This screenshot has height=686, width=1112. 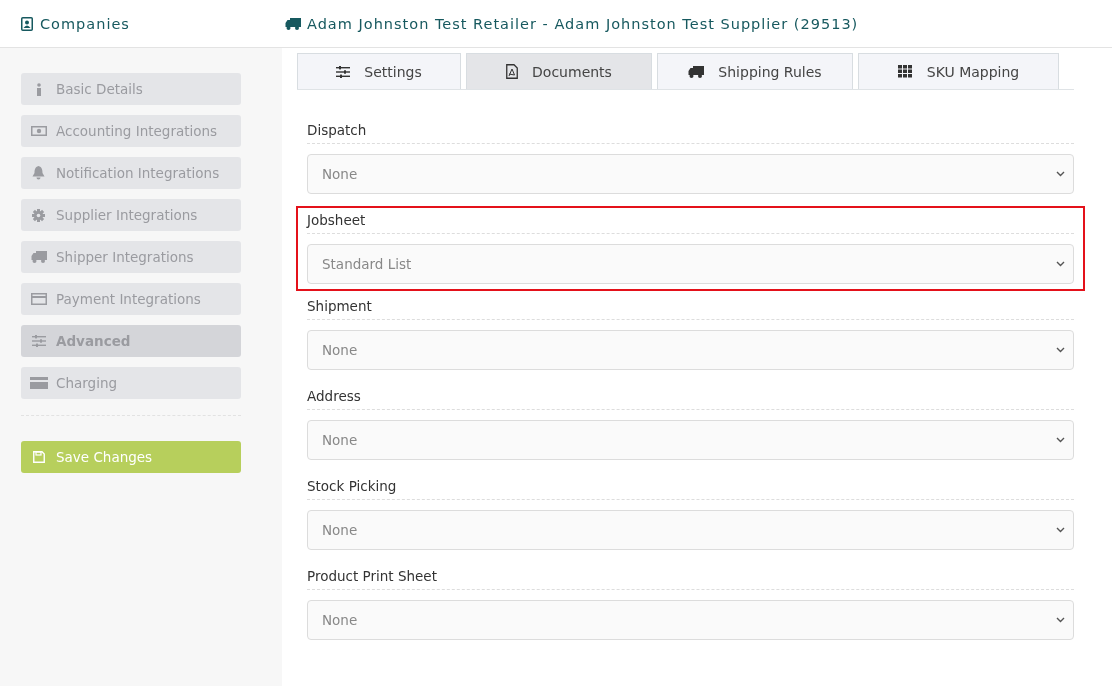 I want to click on address-book-icon, so click(x=27, y=23).